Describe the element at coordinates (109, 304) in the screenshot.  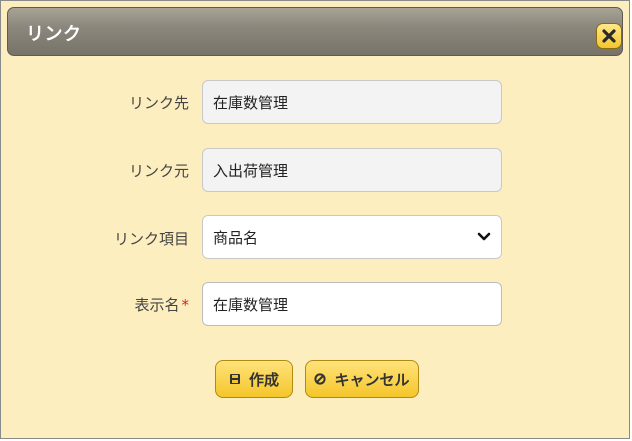
I see `display-name-label: 表示名 *` at that location.